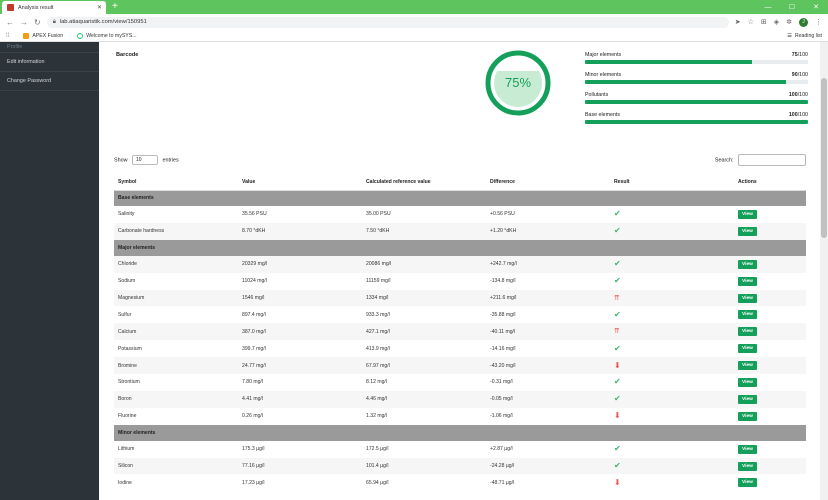 The image size is (828, 500). What do you see at coordinates (253, 449) in the screenshot?
I see `cell-value: 175.3 µg/l` at bounding box center [253, 449].